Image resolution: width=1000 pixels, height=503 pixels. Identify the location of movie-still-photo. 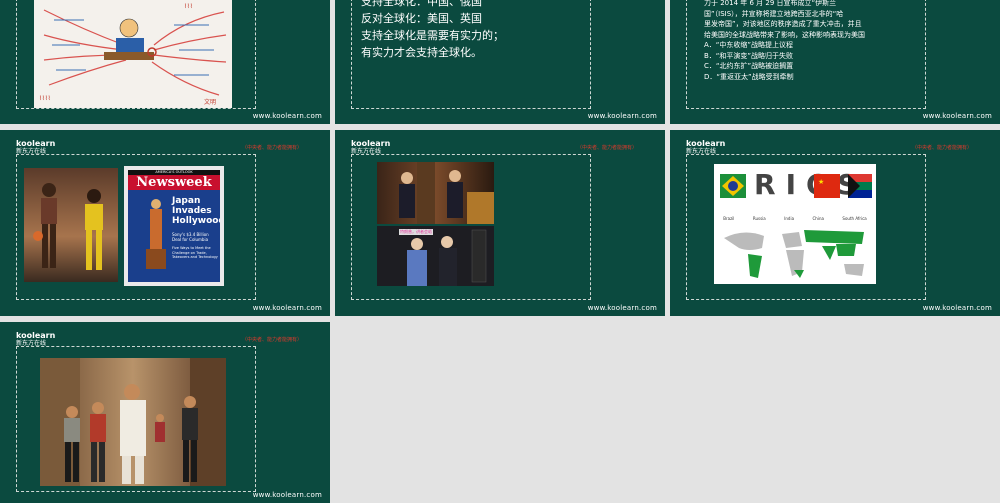
(133, 422).